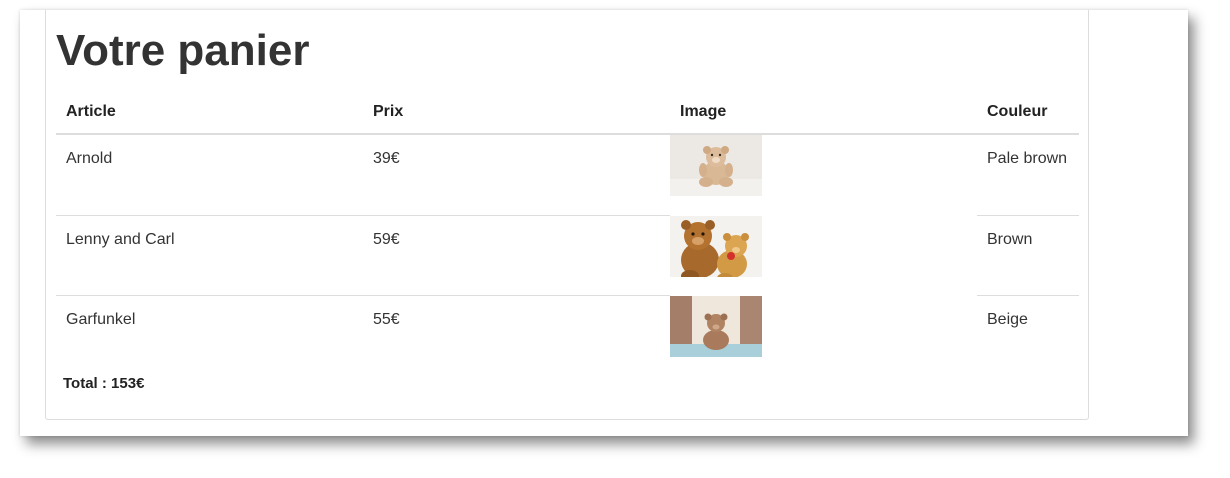  I want to click on cell-article: Garfunkel, so click(209, 332).